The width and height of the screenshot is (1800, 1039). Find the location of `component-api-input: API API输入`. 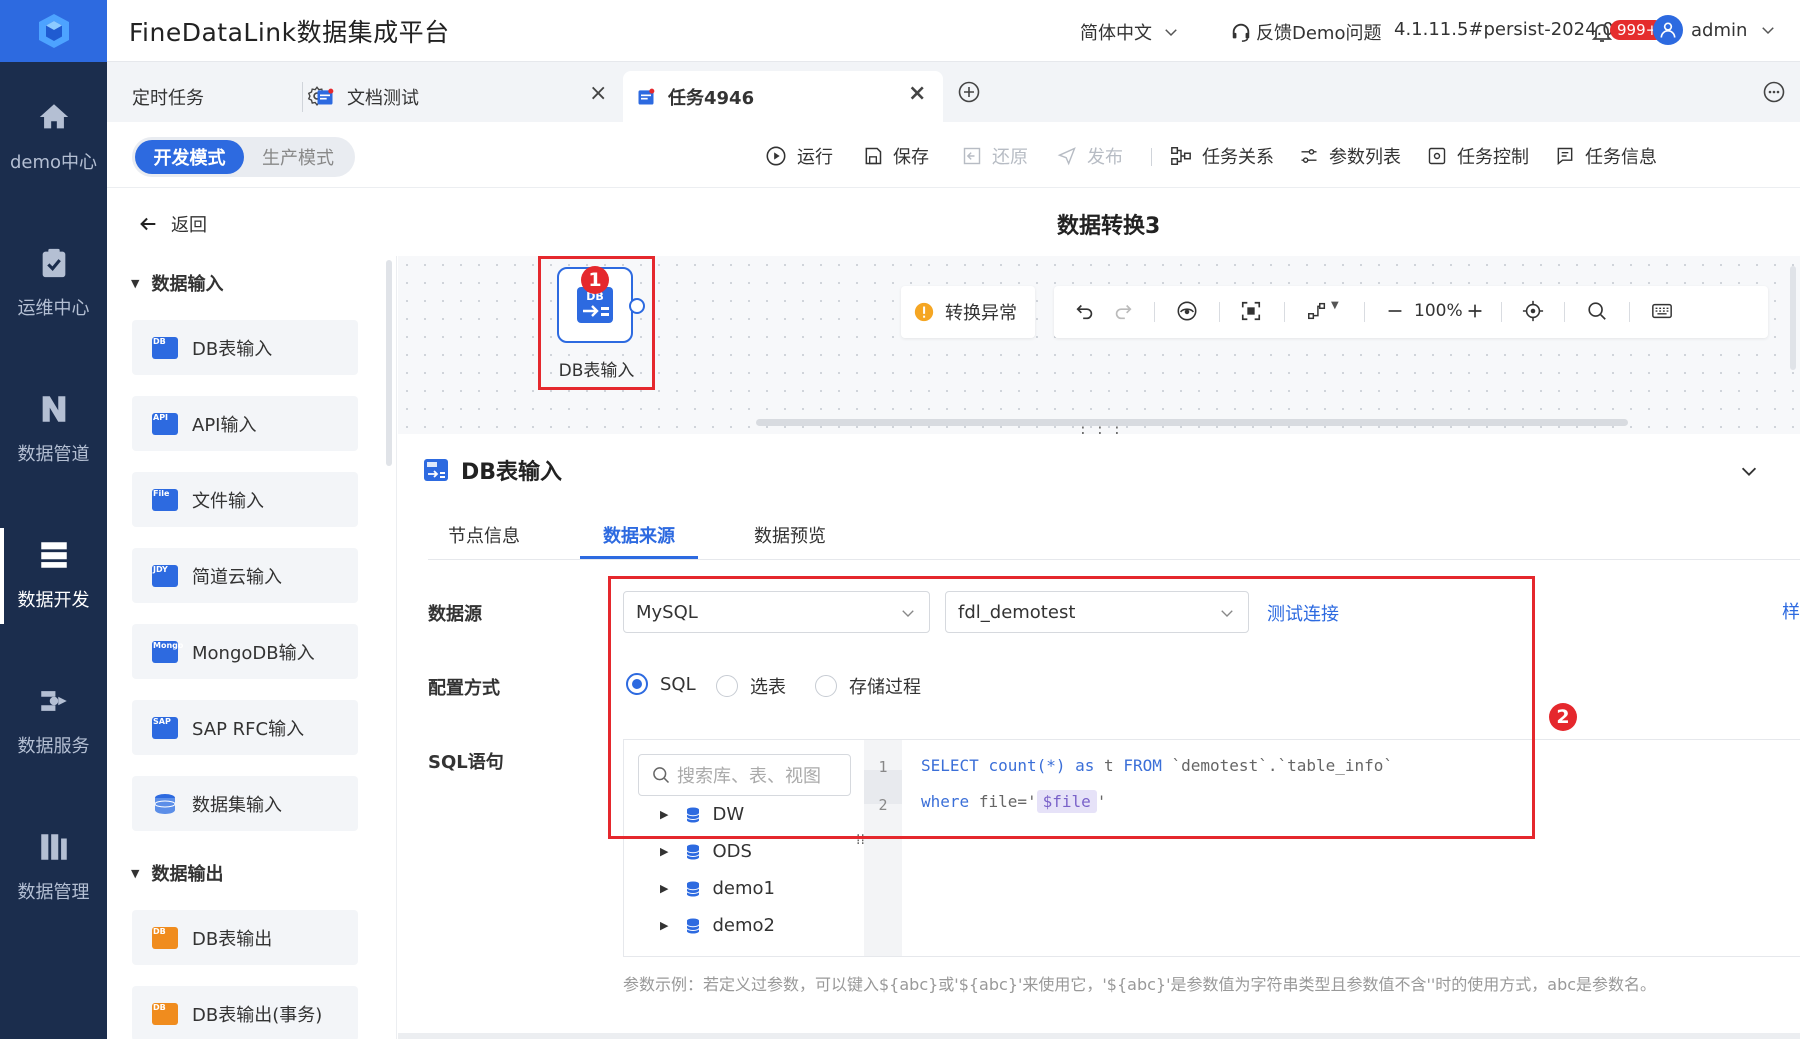

component-api-input: API API输入 is located at coordinates (245, 423).